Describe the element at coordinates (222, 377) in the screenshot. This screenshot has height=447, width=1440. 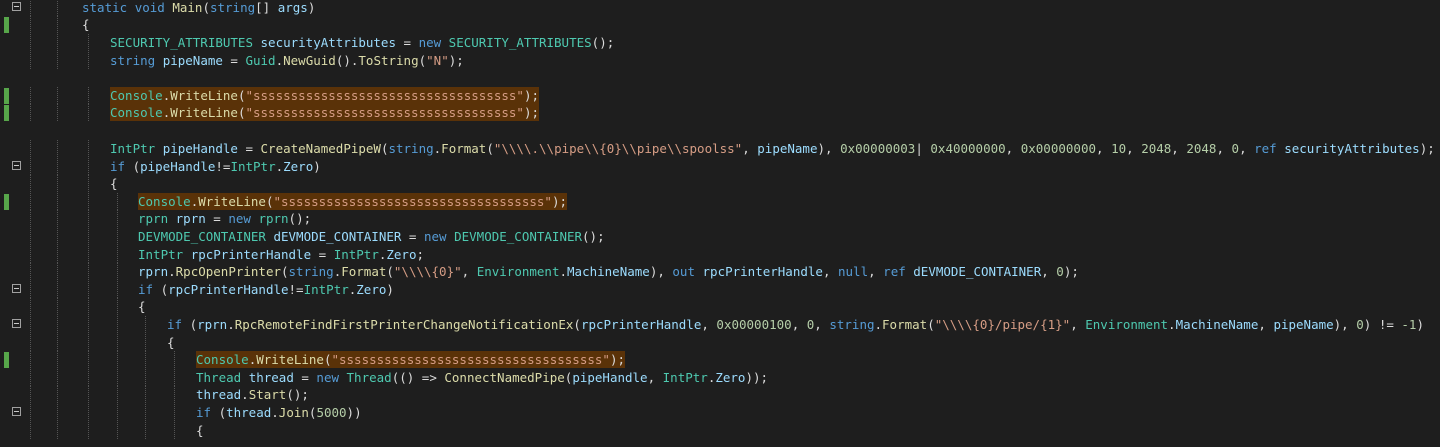
I see `code-token: Thread` at that location.